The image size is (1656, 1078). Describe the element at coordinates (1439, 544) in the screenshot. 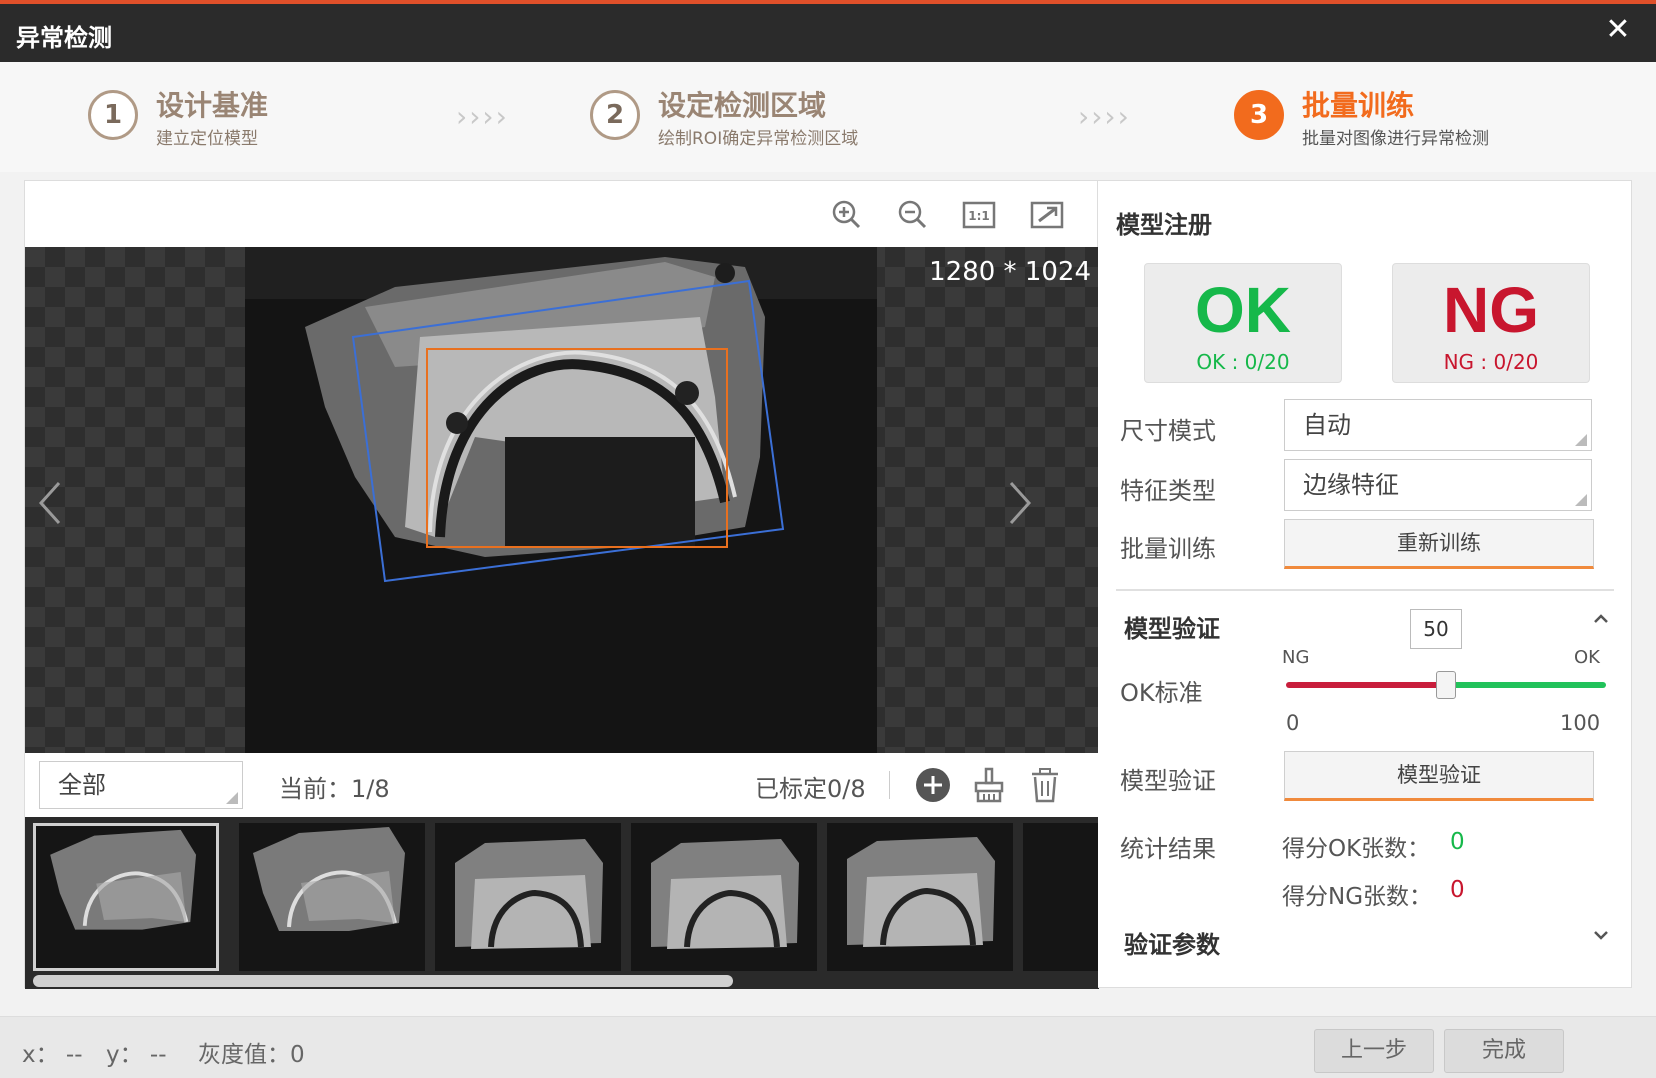

I see `retrain-button: 重新训练` at that location.